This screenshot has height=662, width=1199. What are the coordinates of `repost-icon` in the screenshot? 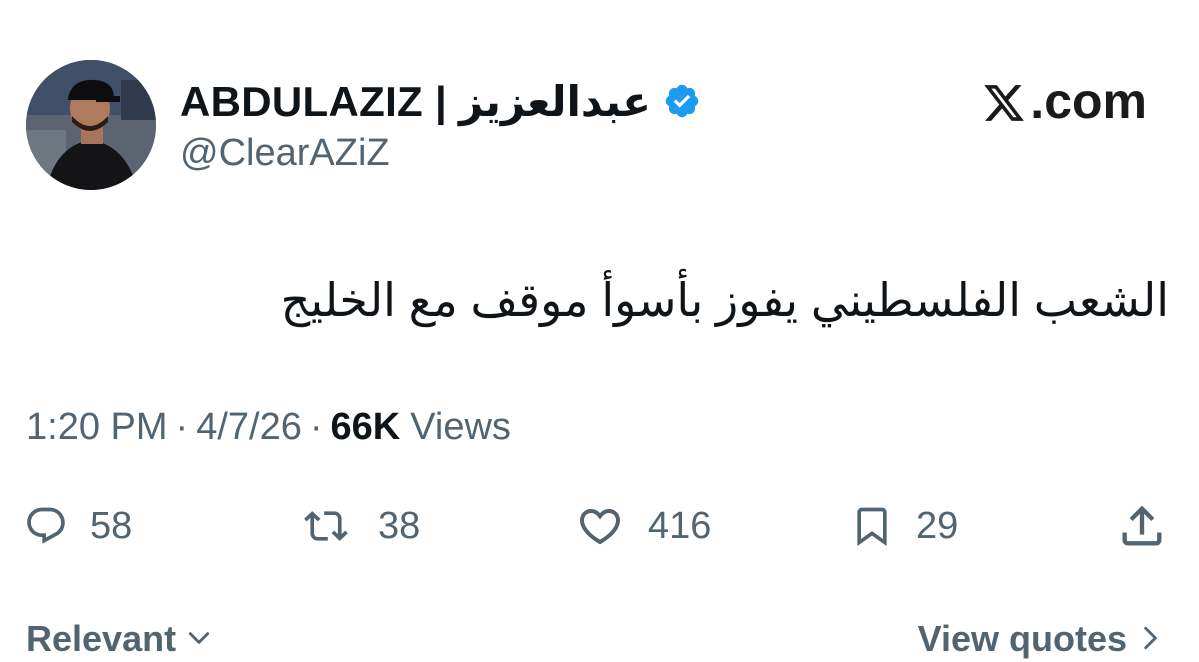 It's located at (326, 526).